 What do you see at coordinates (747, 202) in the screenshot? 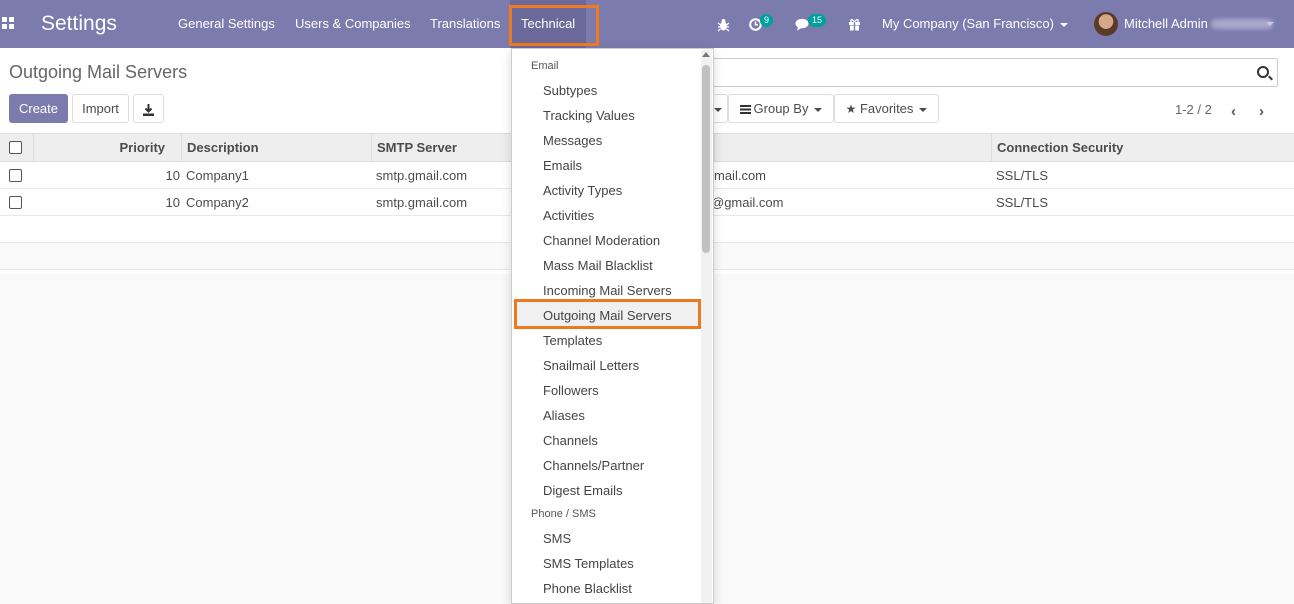
I see `username-cell: @gmail.com` at bounding box center [747, 202].